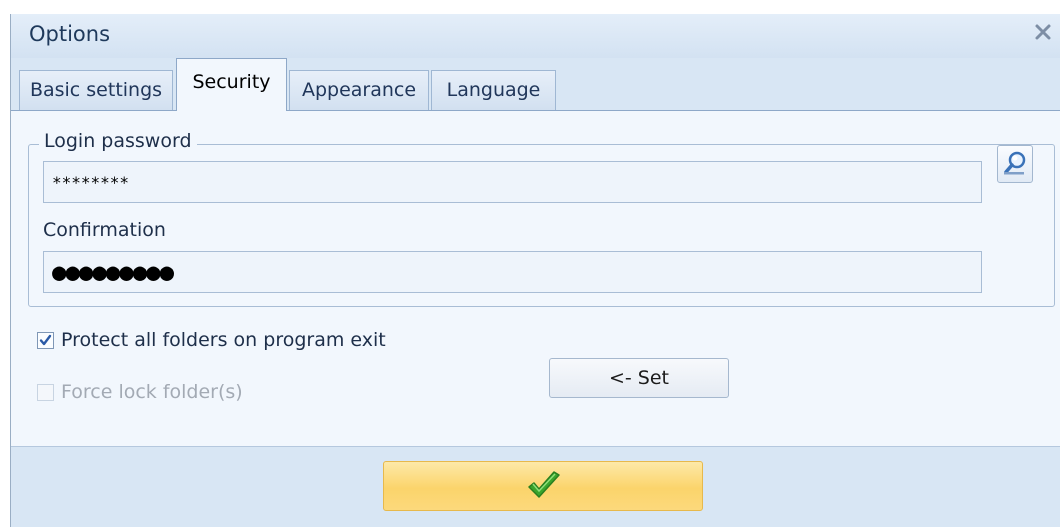 The image size is (1060, 527). What do you see at coordinates (512, 182) in the screenshot?
I see `login-password-field` at bounding box center [512, 182].